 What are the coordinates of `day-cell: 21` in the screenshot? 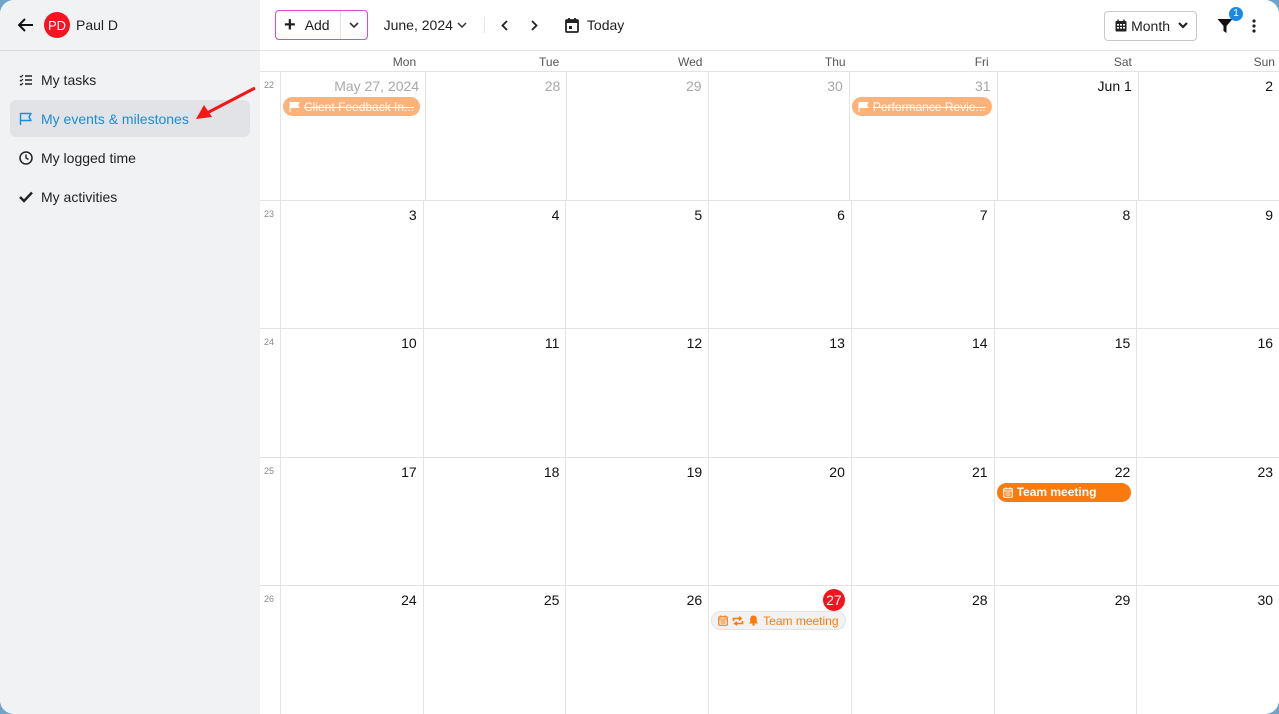 It's located at (923, 521).